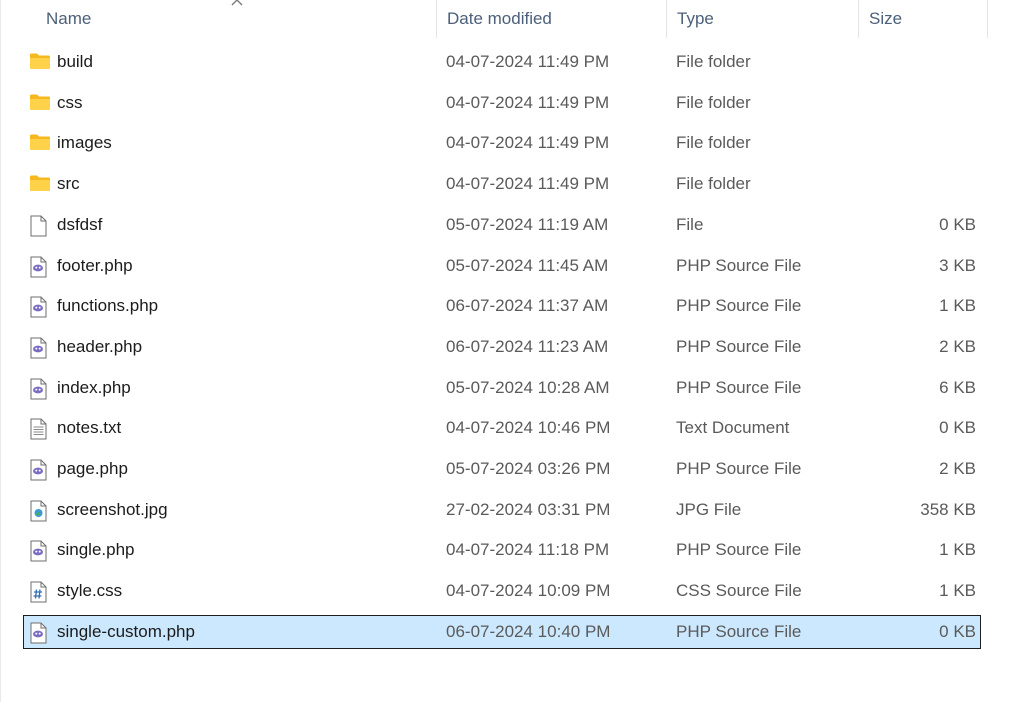 The width and height of the screenshot is (1024, 702). What do you see at coordinates (126, 632) in the screenshot?
I see `file-name: single-custom.php` at bounding box center [126, 632].